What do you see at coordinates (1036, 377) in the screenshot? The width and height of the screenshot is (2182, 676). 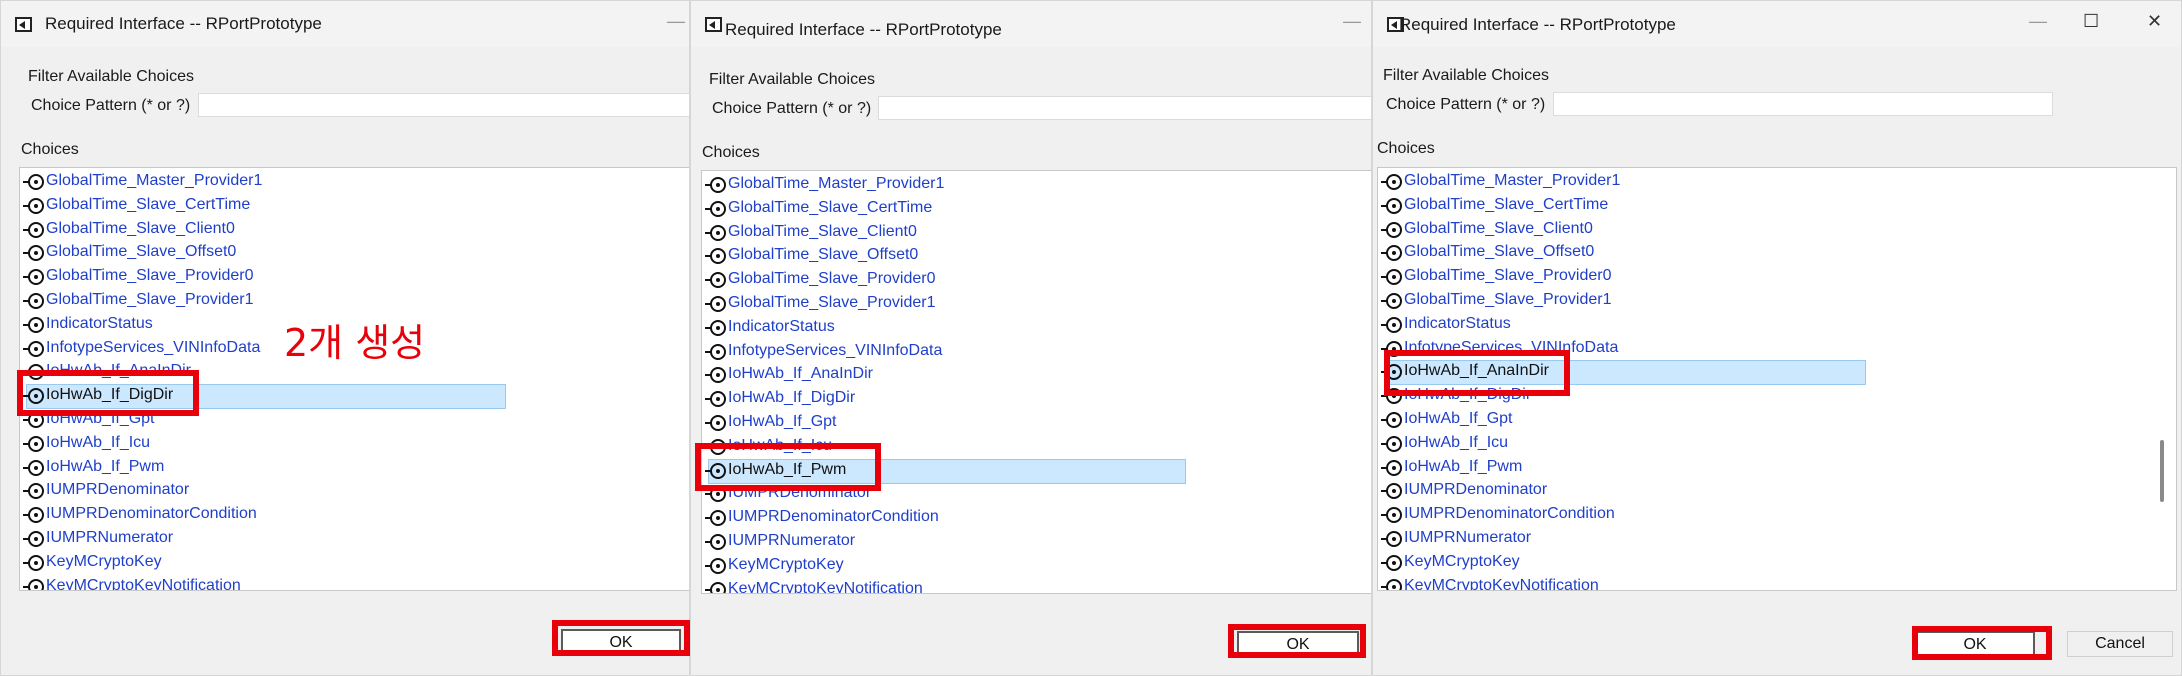 I see `list-item: IoHwAb_If_AnaInDir` at bounding box center [1036, 377].